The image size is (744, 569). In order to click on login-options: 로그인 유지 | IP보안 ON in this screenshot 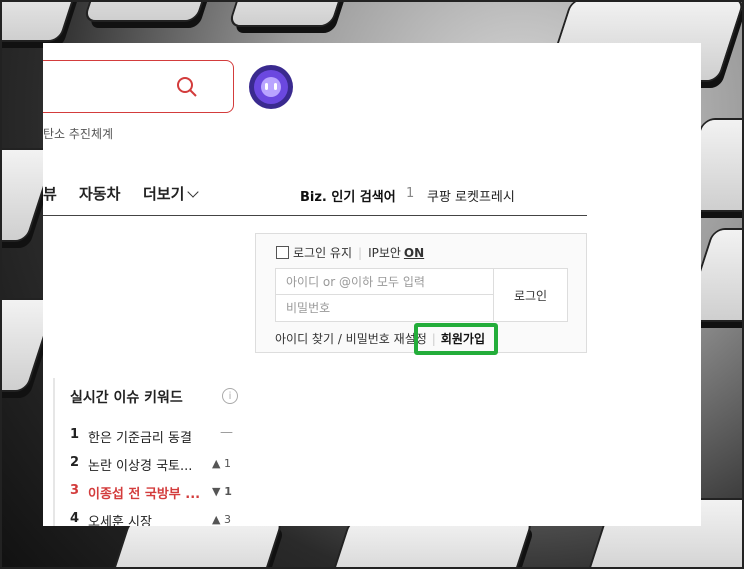, I will do `click(350, 252)`.